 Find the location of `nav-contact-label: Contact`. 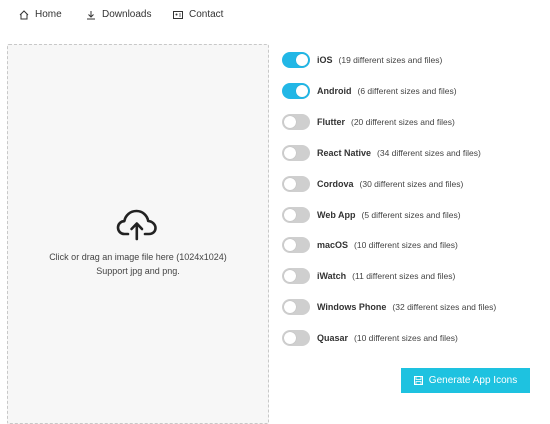

nav-contact-label: Contact is located at coordinates (206, 14).